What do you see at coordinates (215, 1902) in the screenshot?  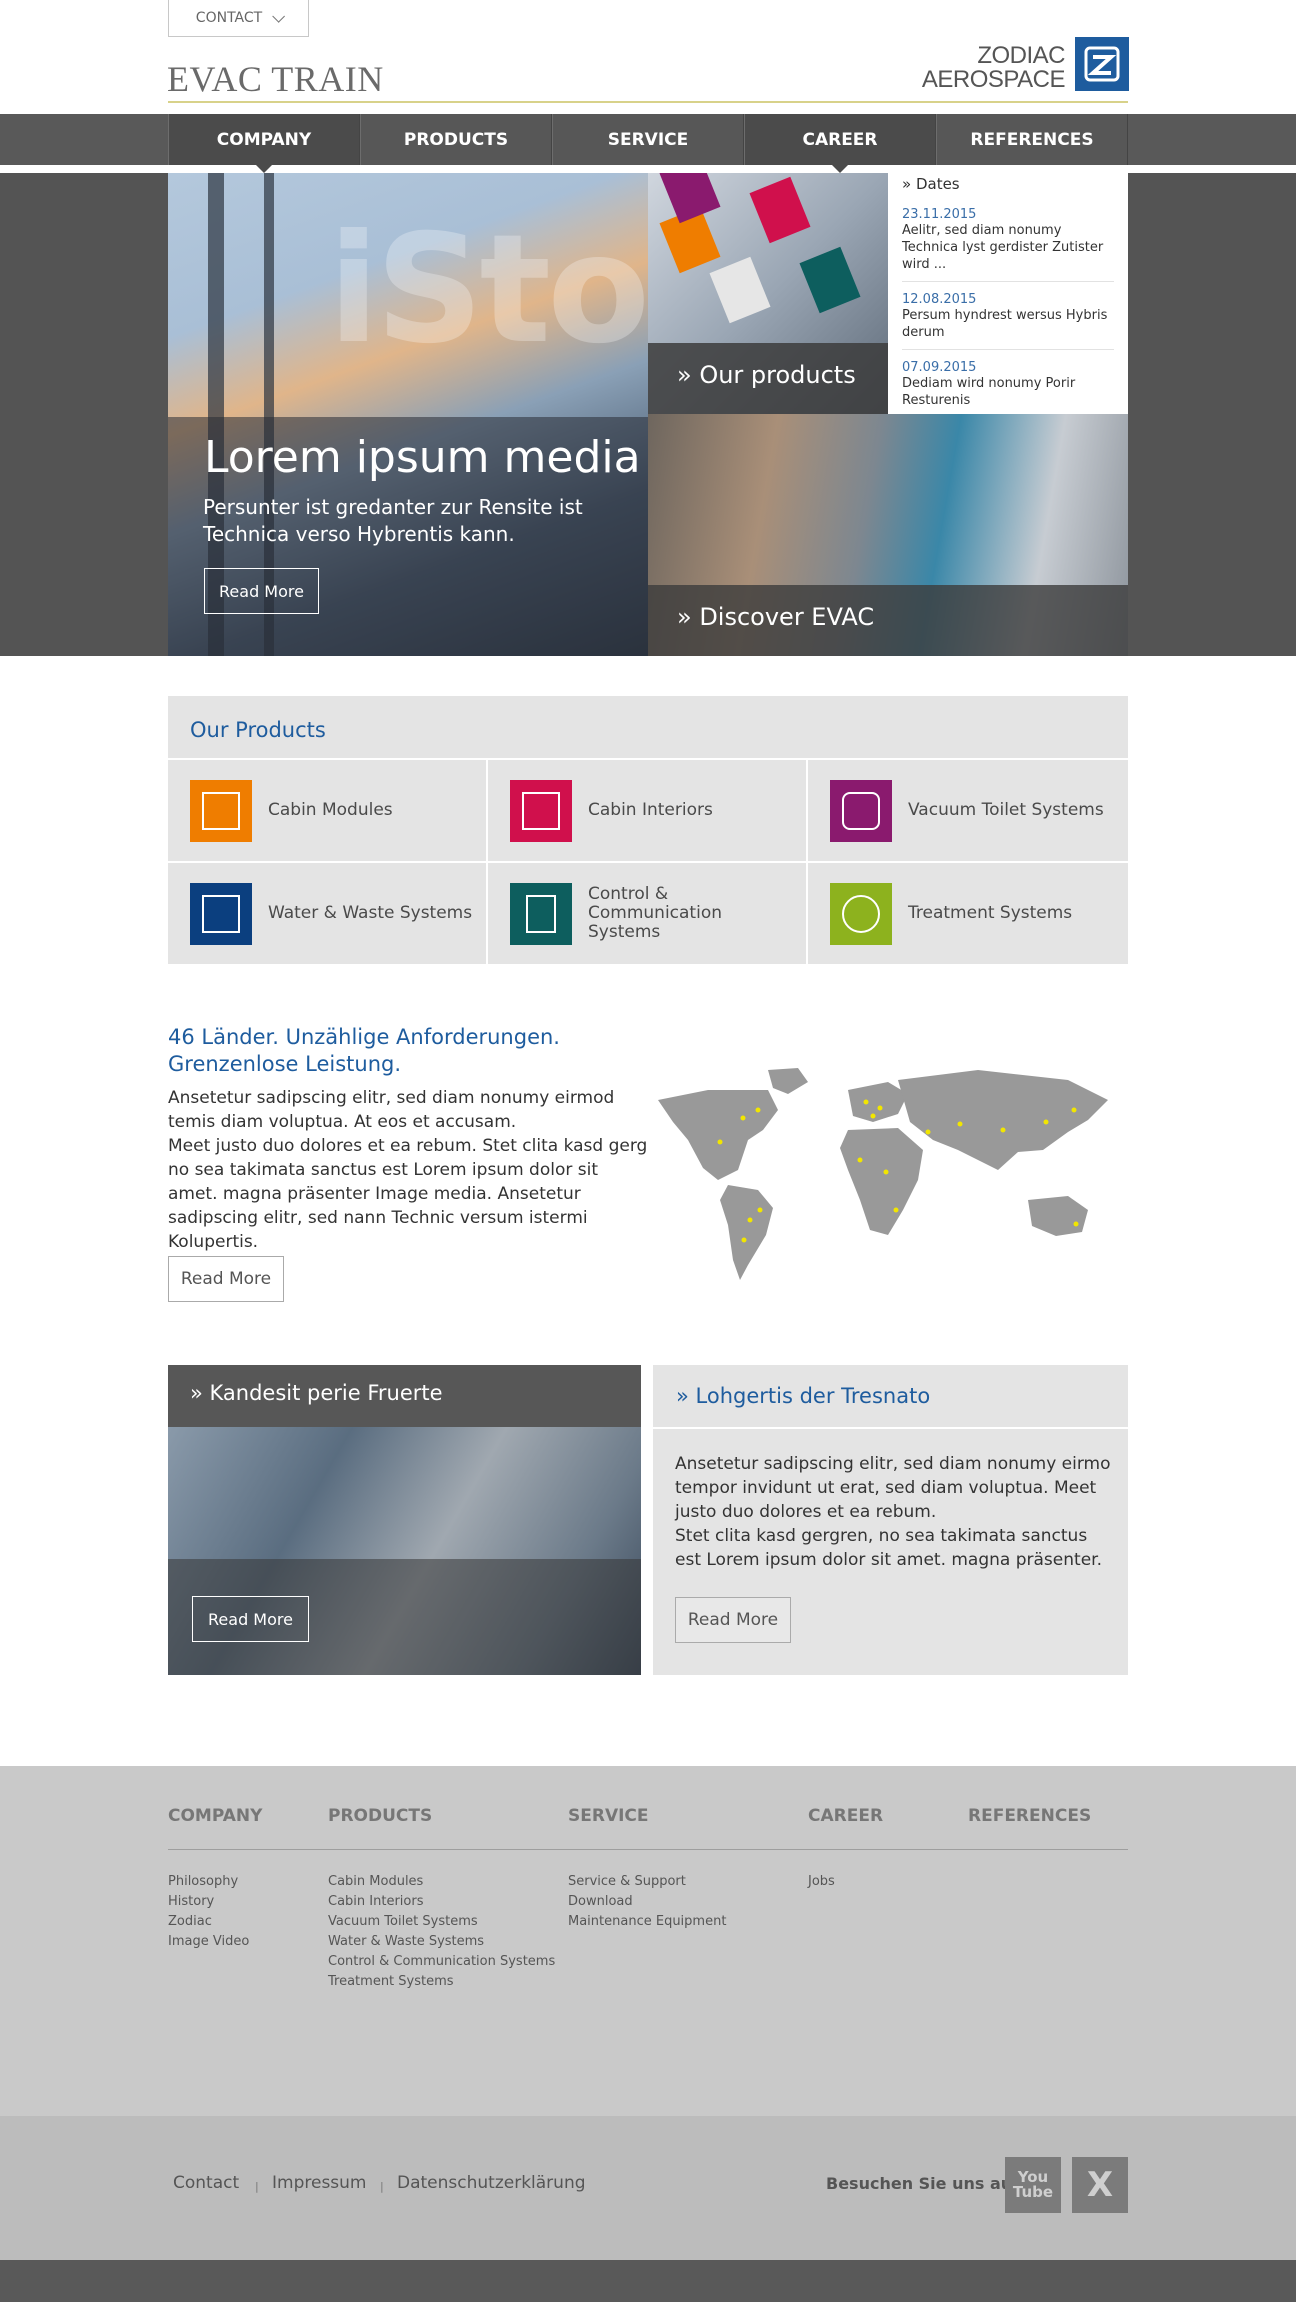 I see `footer-link: History` at bounding box center [215, 1902].